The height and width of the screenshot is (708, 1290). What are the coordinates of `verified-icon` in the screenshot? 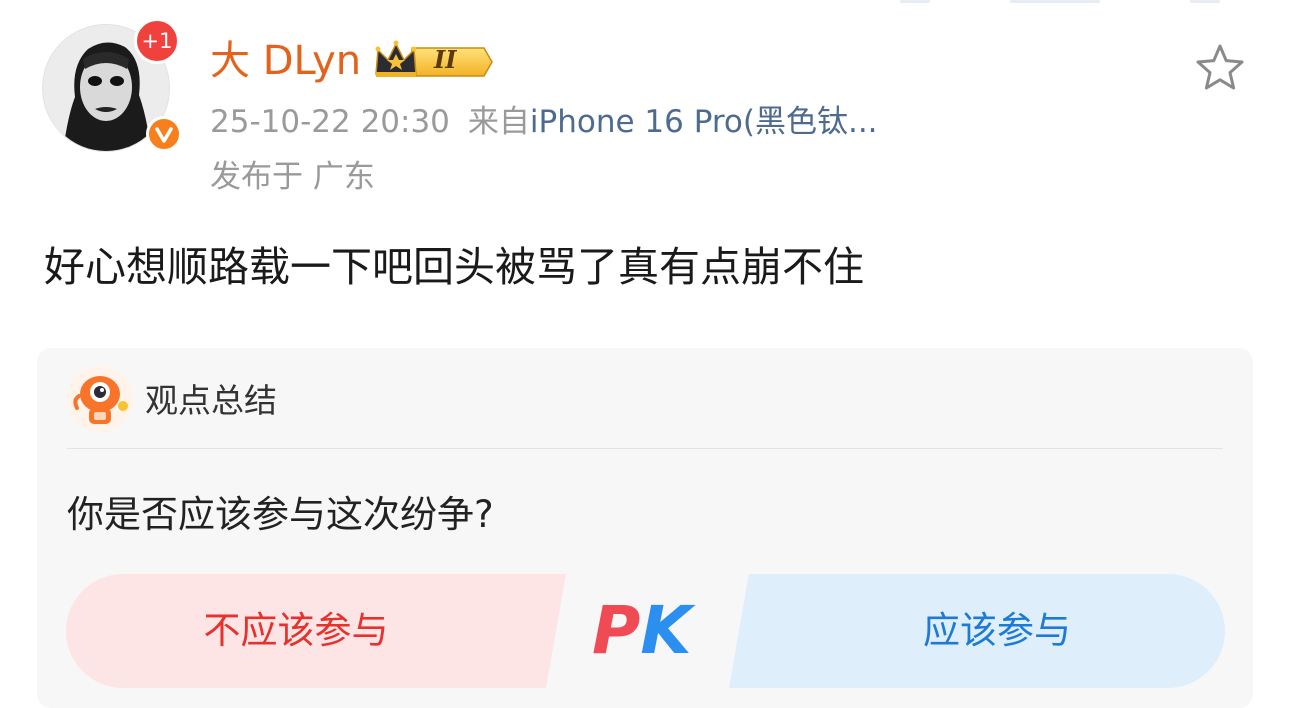 It's located at (164, 134).